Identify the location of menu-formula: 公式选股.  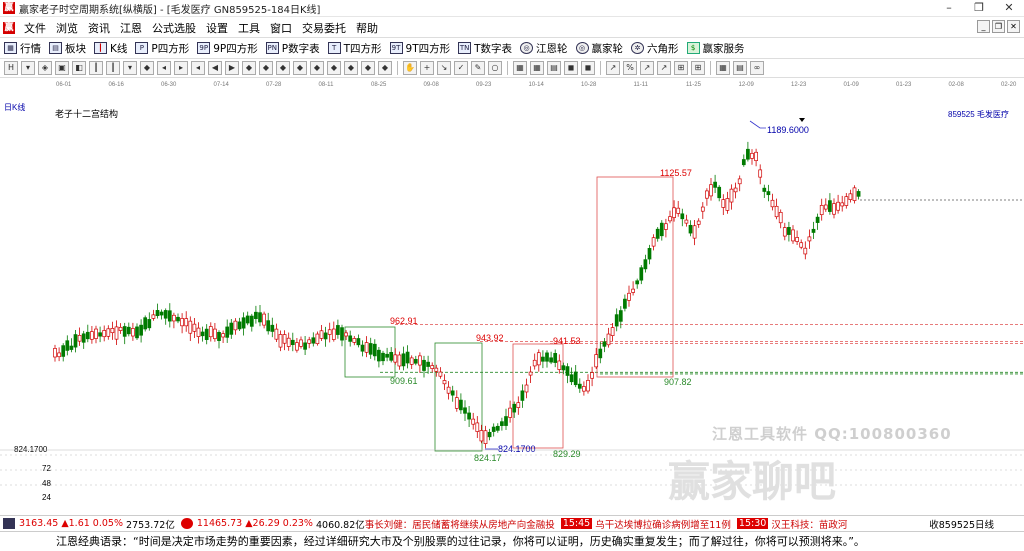
(174, 28).